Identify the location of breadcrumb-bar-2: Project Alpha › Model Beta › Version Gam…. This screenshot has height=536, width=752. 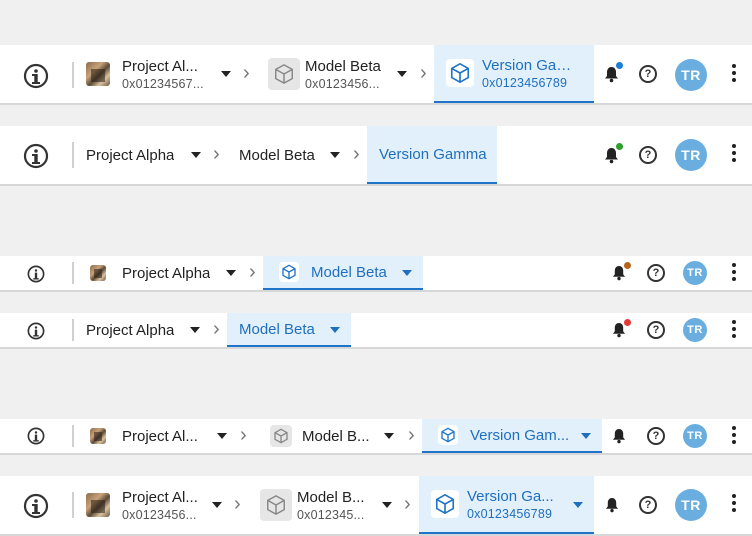
(376, 156).